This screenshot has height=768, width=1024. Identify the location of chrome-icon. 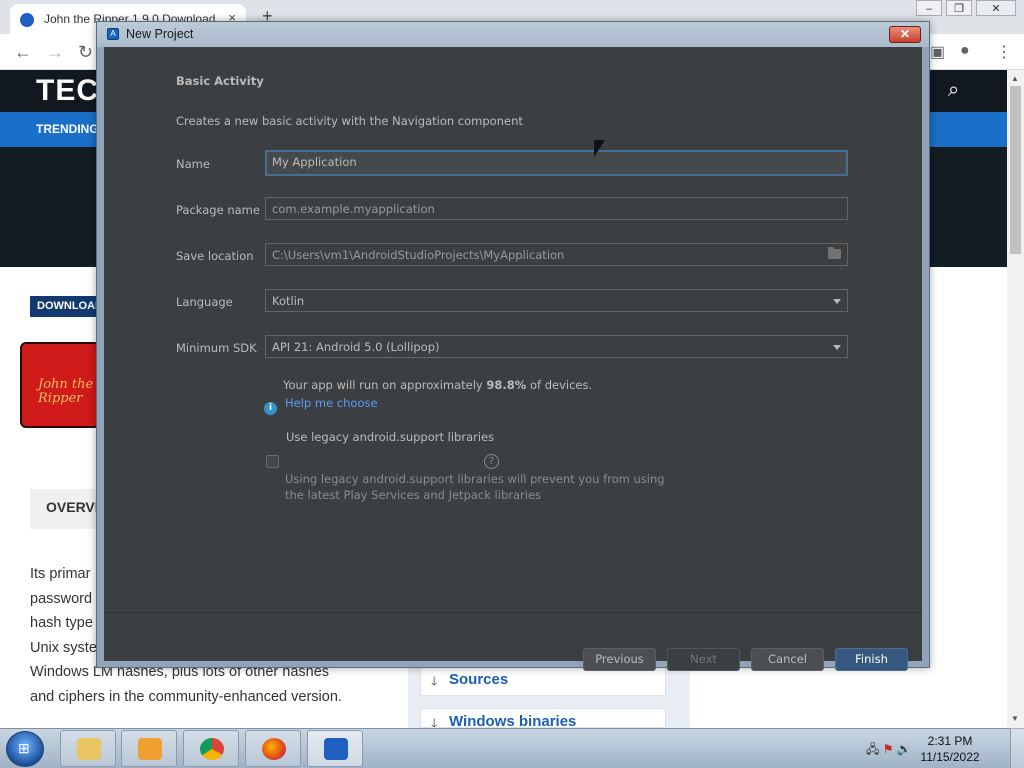
(212, 749).